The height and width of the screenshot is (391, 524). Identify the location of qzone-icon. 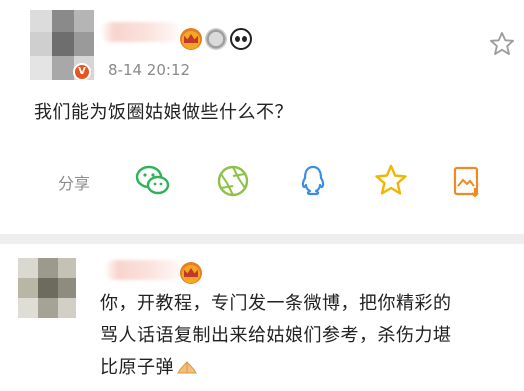
(391, 181).